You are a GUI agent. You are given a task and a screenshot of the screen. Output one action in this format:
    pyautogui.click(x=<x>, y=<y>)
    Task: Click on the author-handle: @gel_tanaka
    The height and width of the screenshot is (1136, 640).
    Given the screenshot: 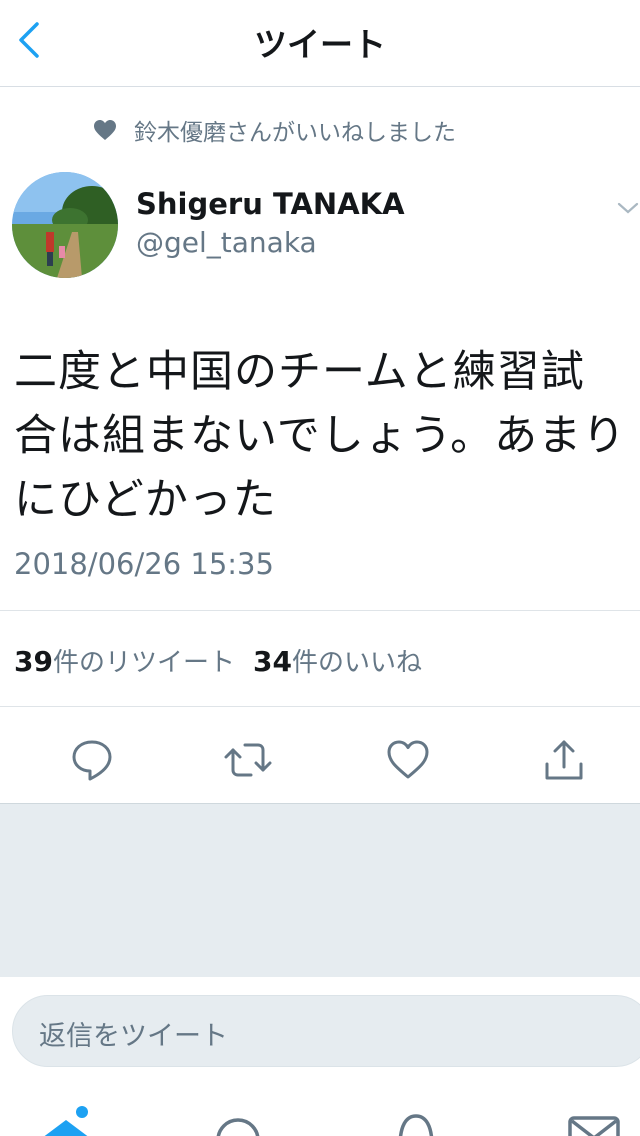 What is the action you would take?
    pyautogui.click(x=226, y=242)
    